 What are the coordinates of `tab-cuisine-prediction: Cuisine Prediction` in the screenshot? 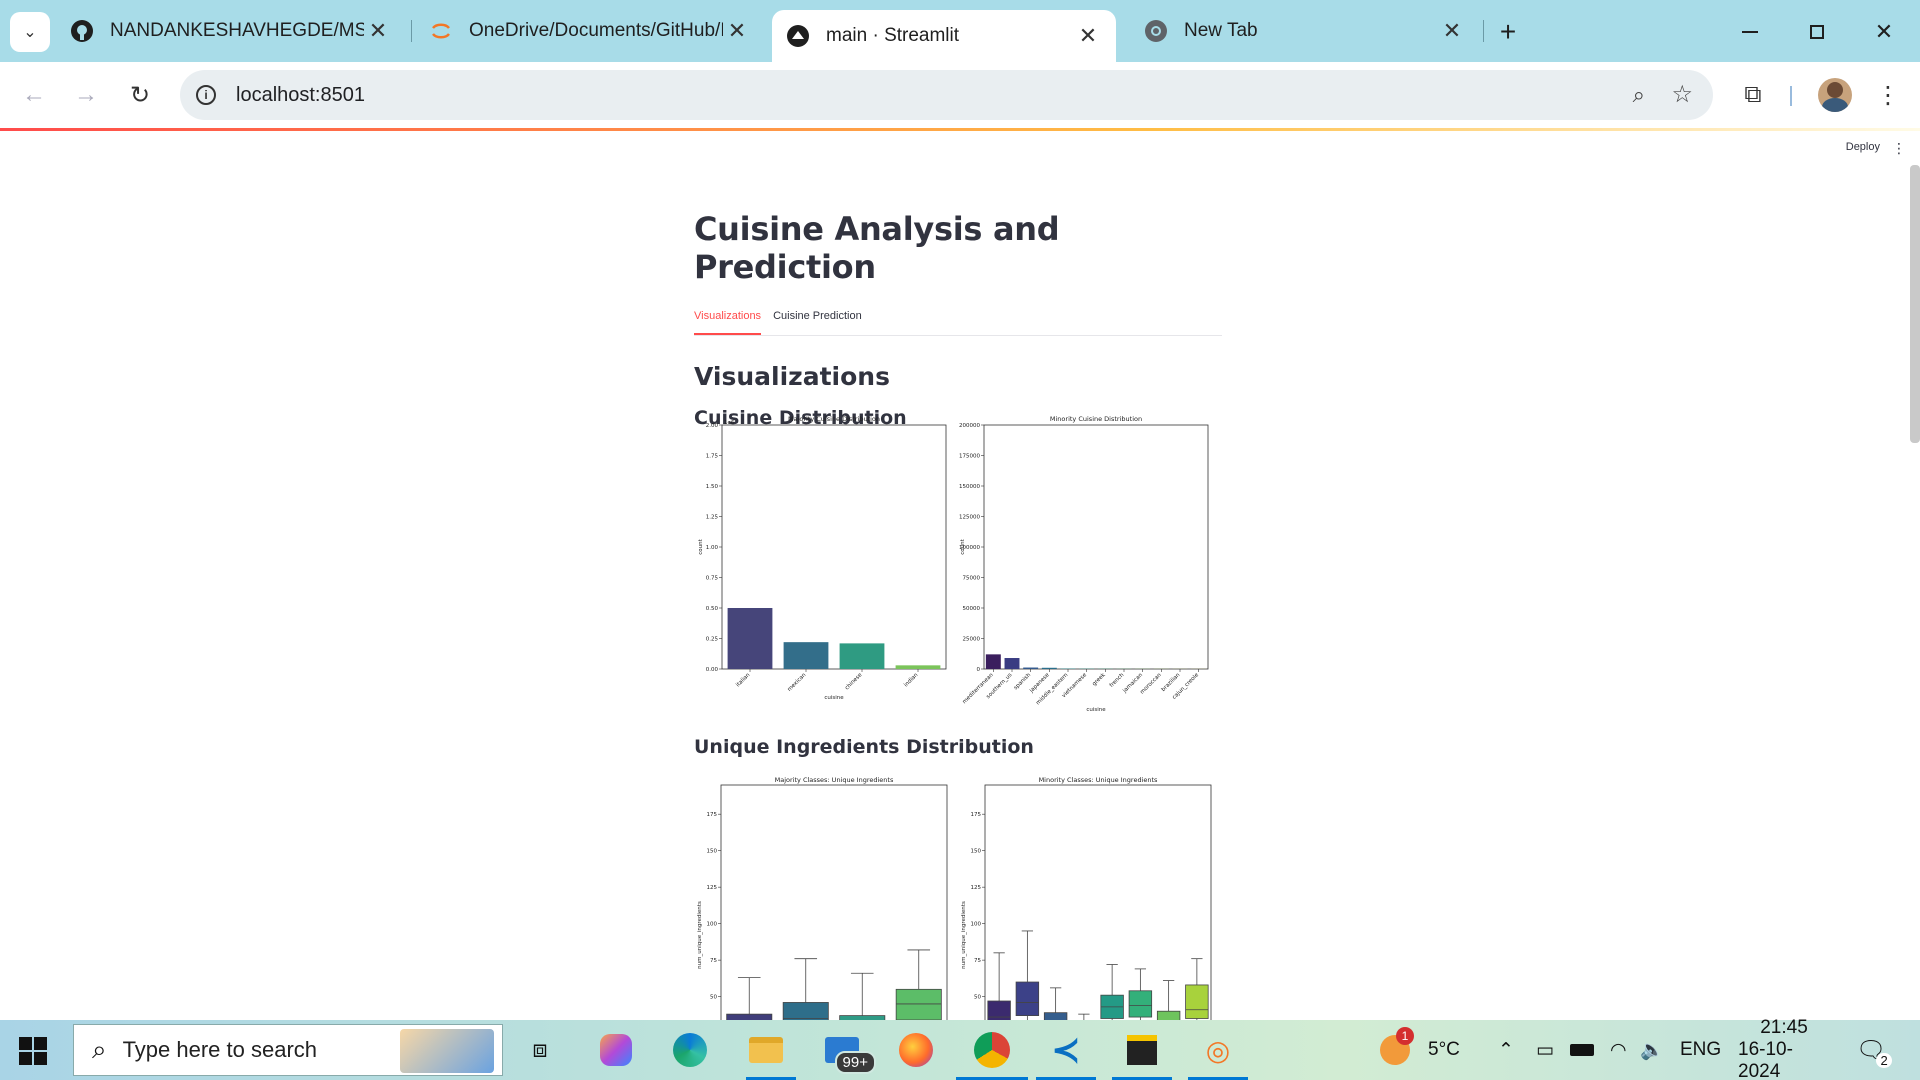 It's located at (817, 321).